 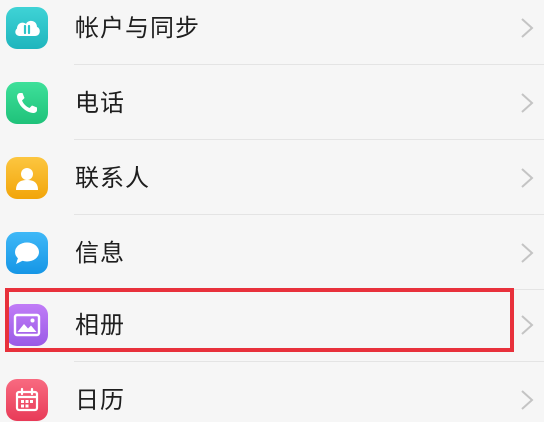 I want to click on settings-item-label: 相册, so click(x=100, y=324).